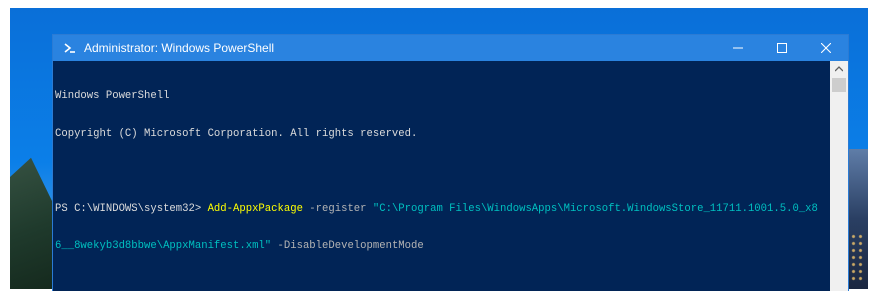 Image resolution: width=870 pixels, height=291 pixels. Describe the element at coordinates (839, 176) in the screenshot. I see `vertical-scrollbar` at that location.